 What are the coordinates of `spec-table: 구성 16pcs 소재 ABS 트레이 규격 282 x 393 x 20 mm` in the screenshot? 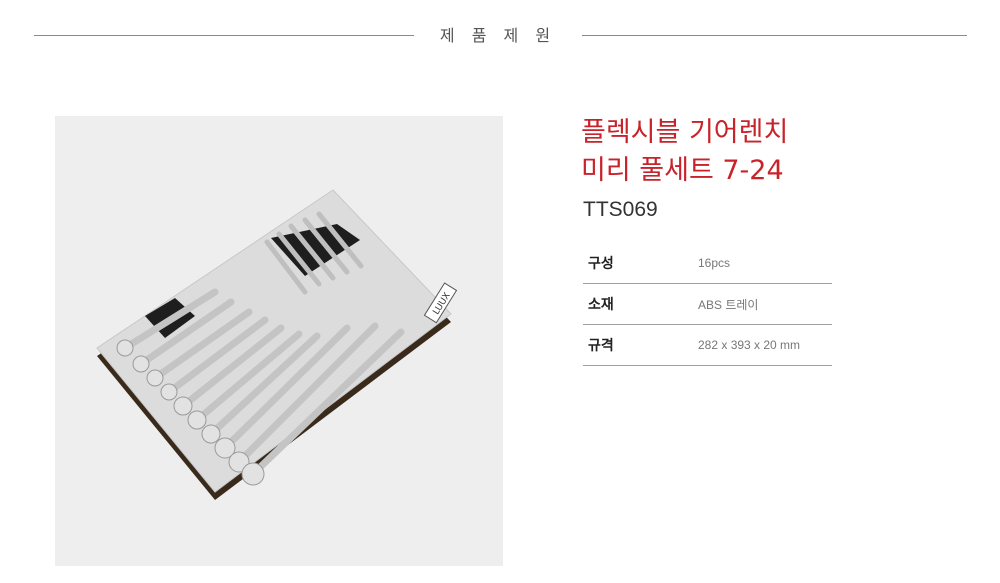 It's located at (707, 304).